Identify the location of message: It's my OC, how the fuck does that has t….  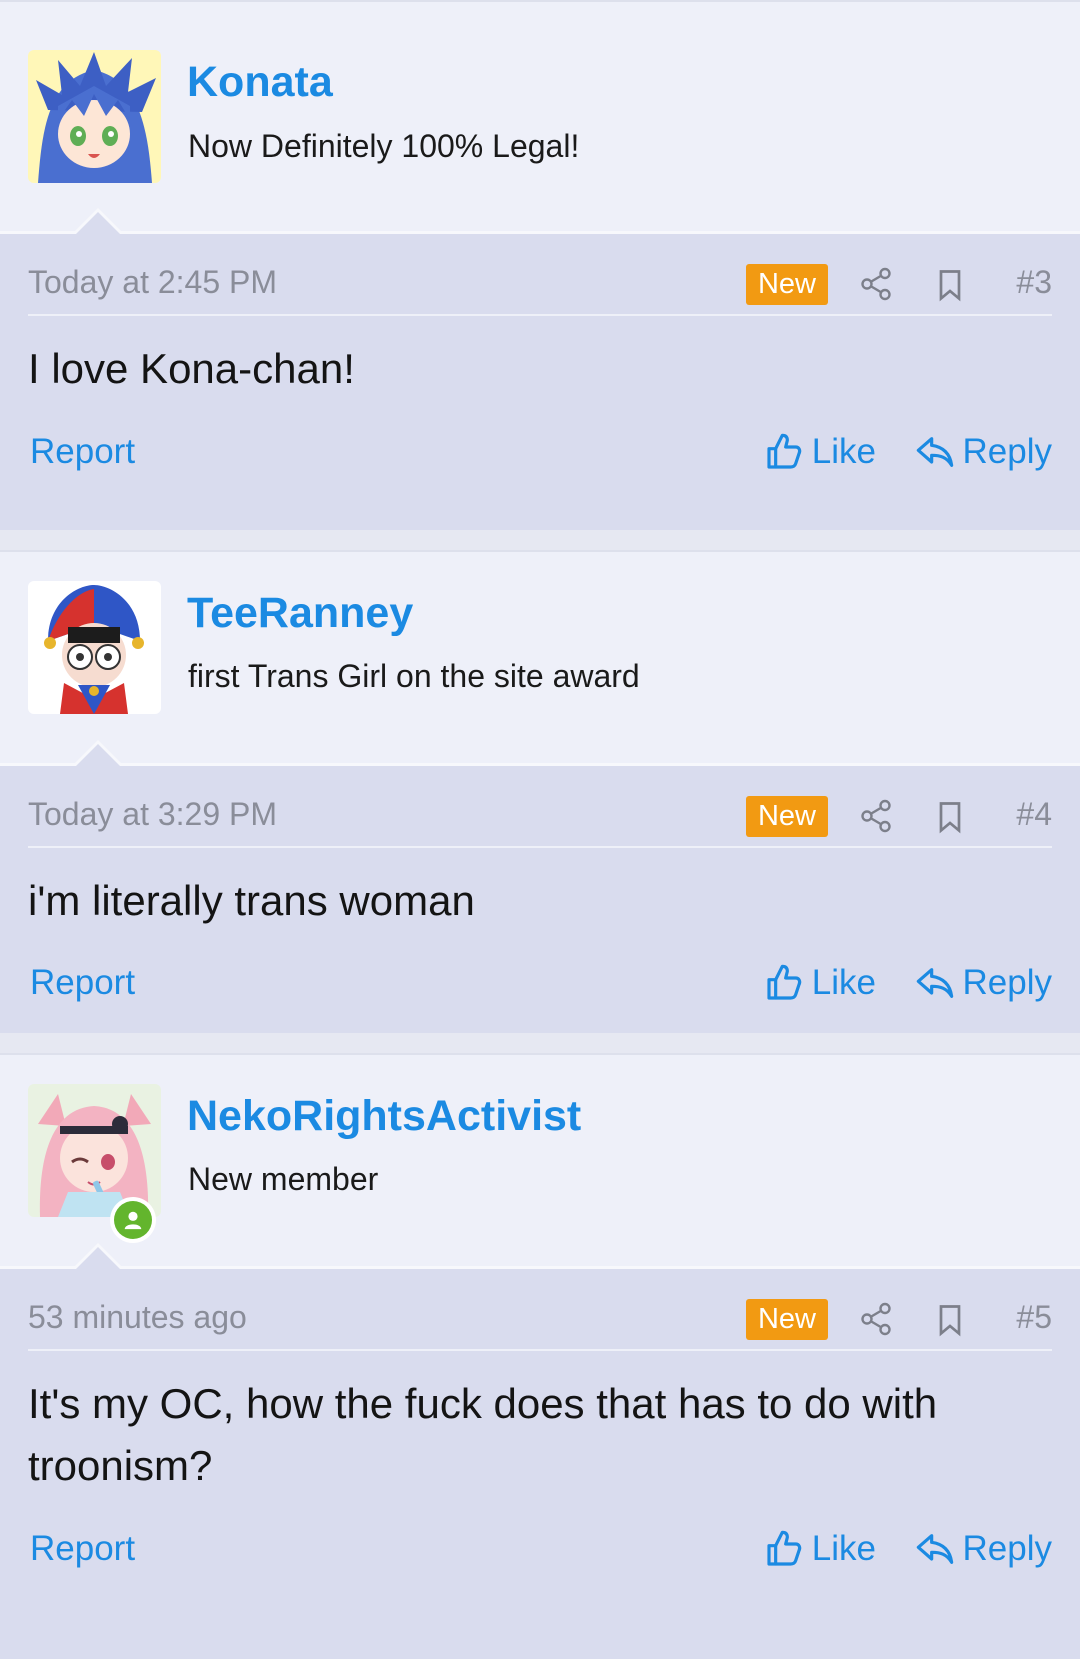
(483, 1434).